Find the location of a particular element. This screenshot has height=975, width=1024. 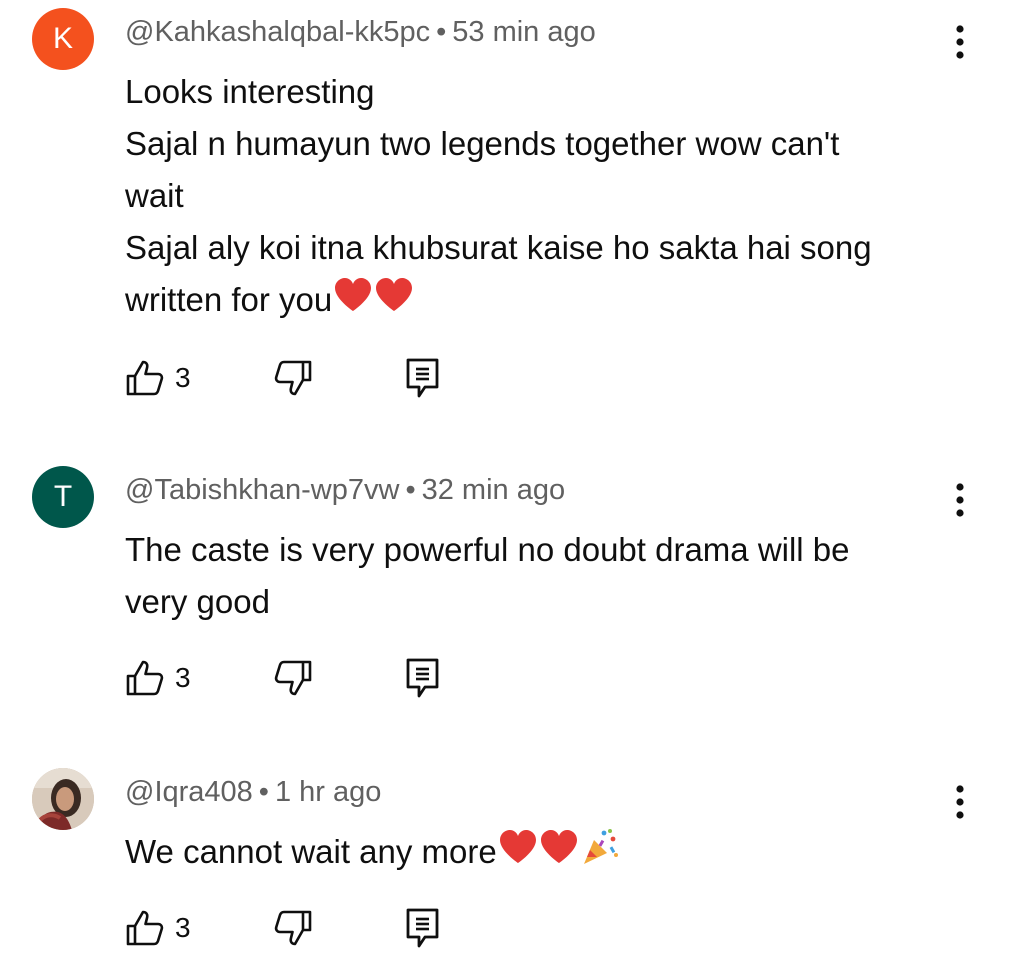

comment-line: wait is located at coordinates (154, 195).